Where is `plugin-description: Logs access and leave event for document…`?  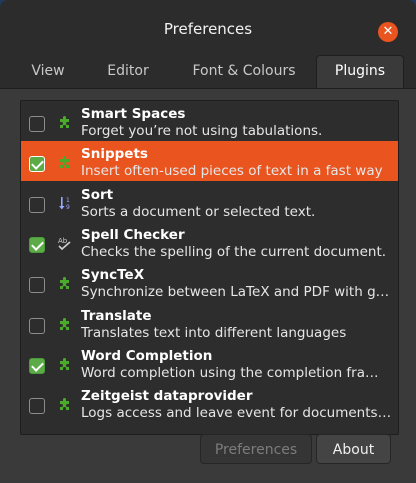
plugin-description: Logs access and leave event for document… is located at coordinates (237, 413).